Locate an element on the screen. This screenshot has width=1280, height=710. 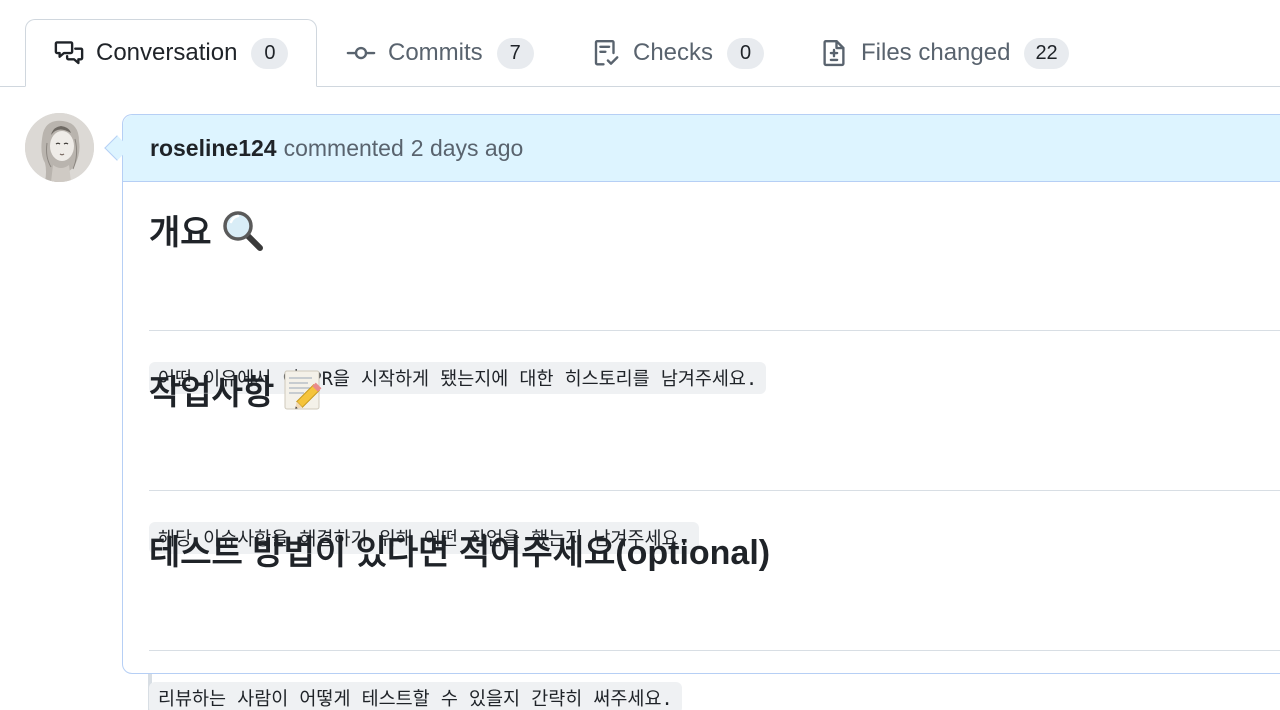
comment-author: roseline124 is located at coordinates (213, 148).